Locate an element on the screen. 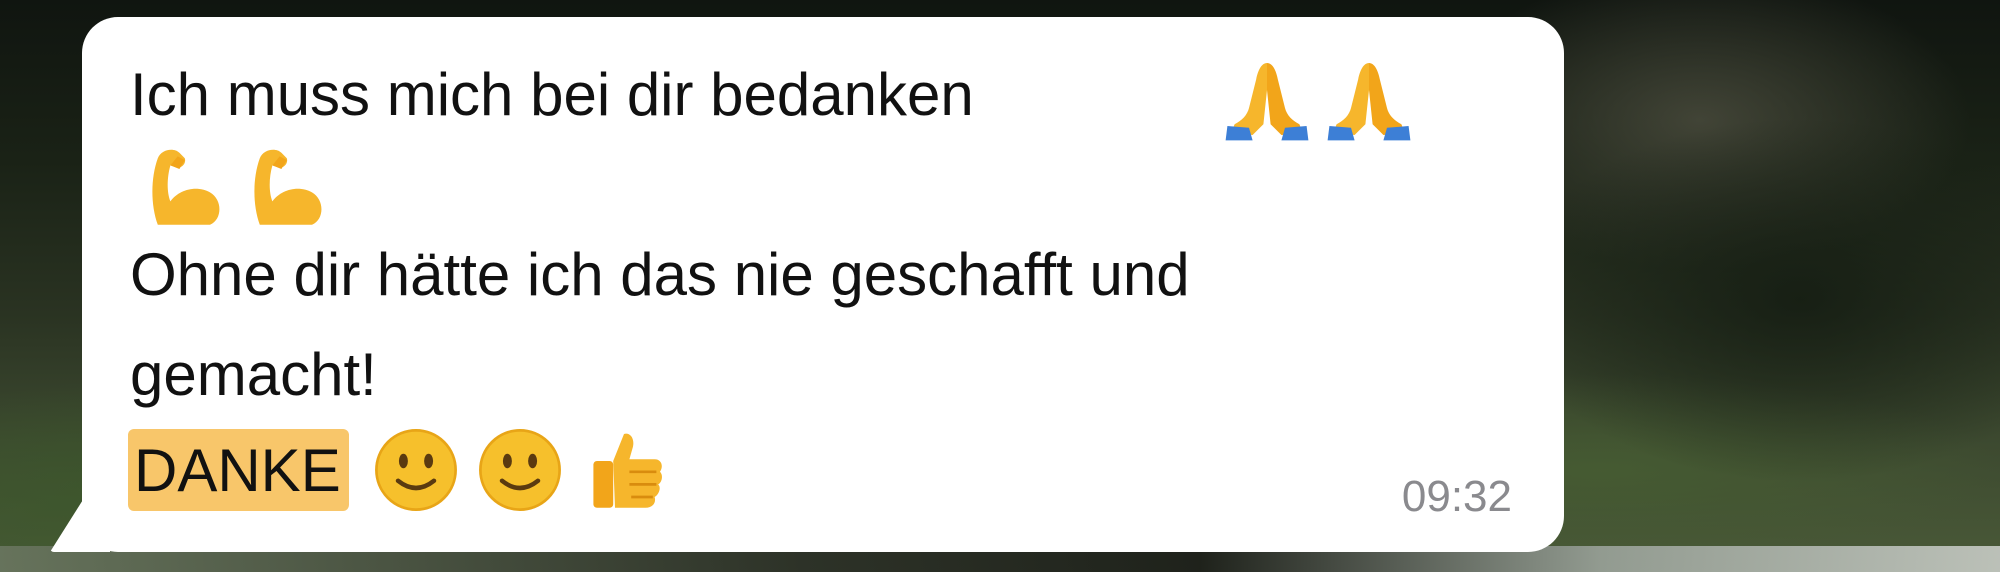 The height and width of the screenshot is (572, 2000). message-text-line-1: Ich muss mich bei dir bedanken is located at coordinates (552, 94).